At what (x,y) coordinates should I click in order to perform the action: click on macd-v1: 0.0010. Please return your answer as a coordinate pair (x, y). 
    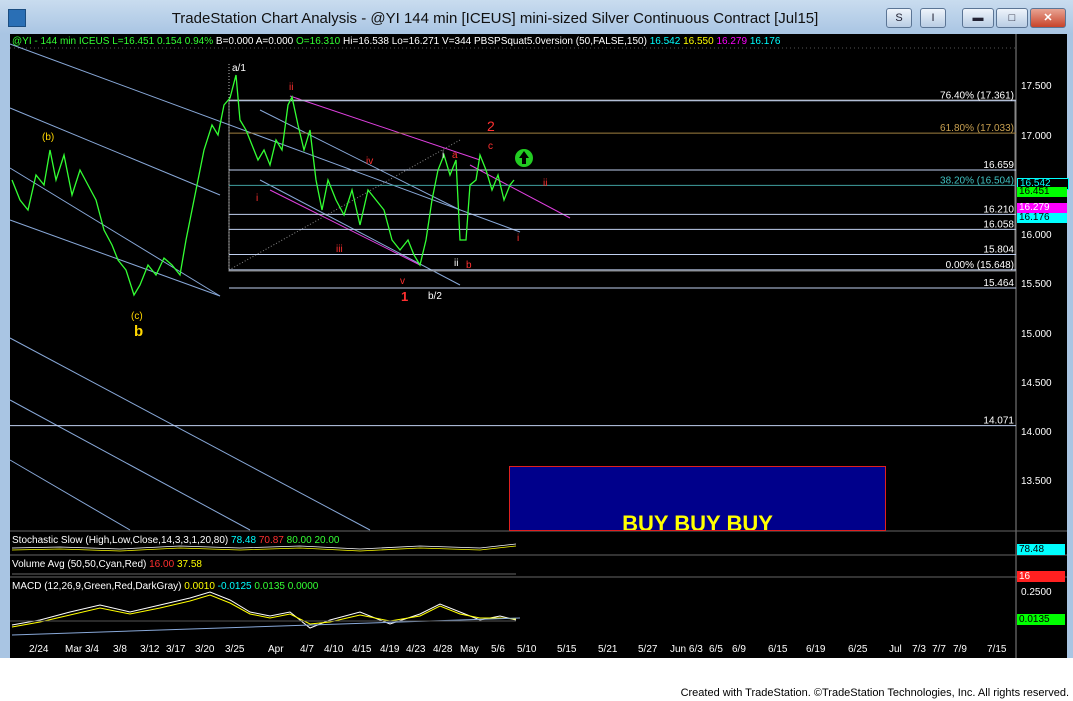
    Looking at the image, I should click on (199, 586).